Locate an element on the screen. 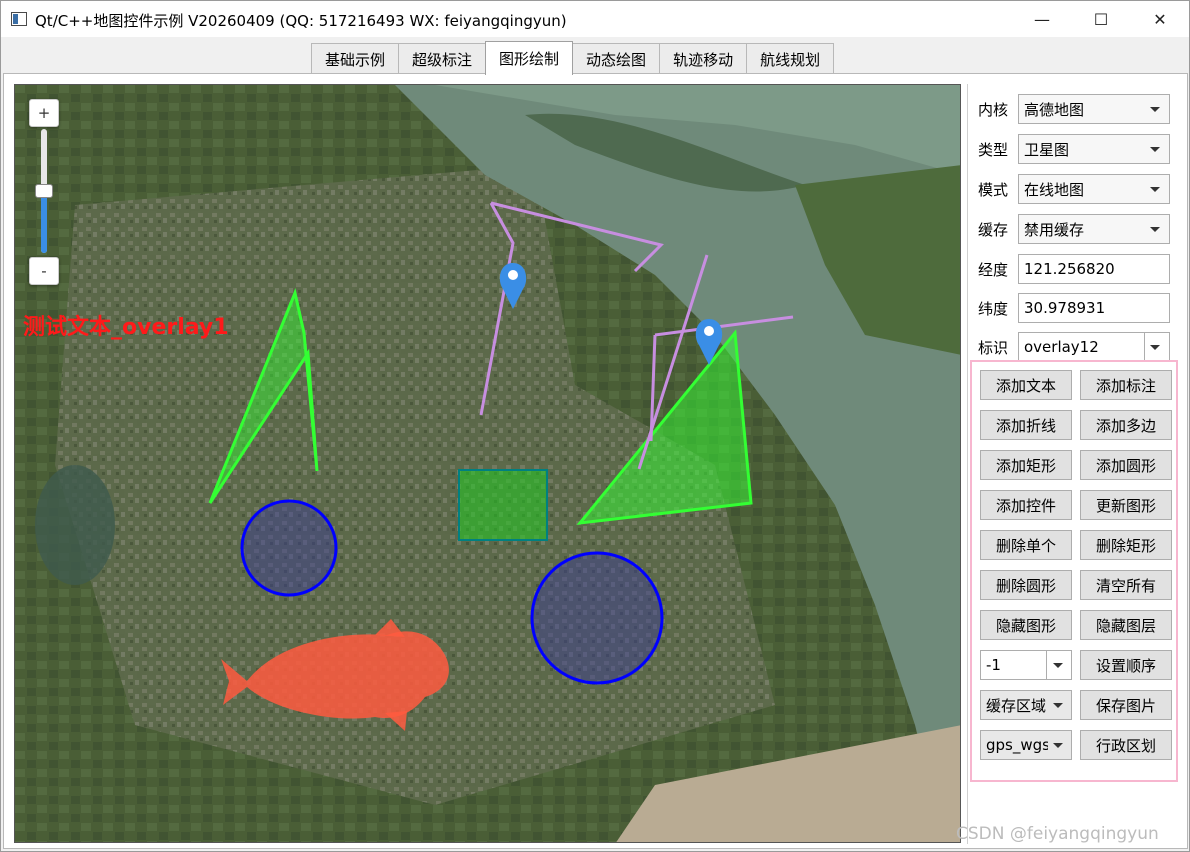 The height and width of the screenshot is (852, 1190). tab-track-move: 轨迹移动 is located at coordinates (703, 58).